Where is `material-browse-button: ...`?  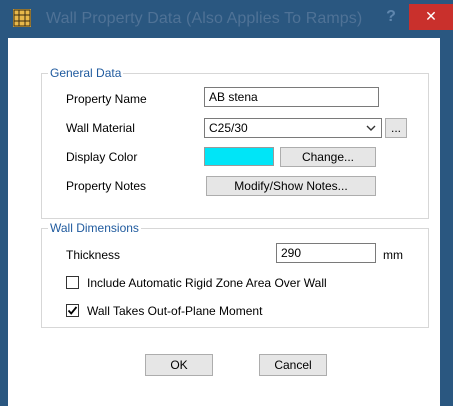 material-browse-button: ... is located at coordinates (396, 128).